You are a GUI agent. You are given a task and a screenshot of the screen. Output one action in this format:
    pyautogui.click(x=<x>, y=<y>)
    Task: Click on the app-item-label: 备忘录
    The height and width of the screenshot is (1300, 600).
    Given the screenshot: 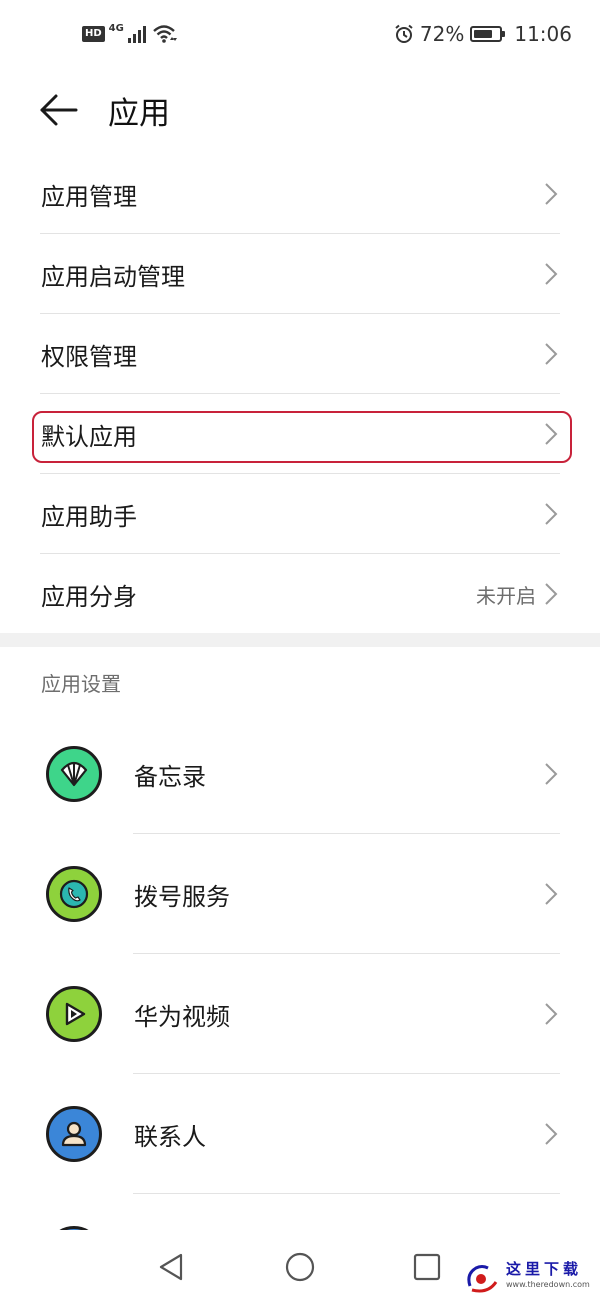 What is the action you would take?
    pyautogui.click(x=170, y=776)
    